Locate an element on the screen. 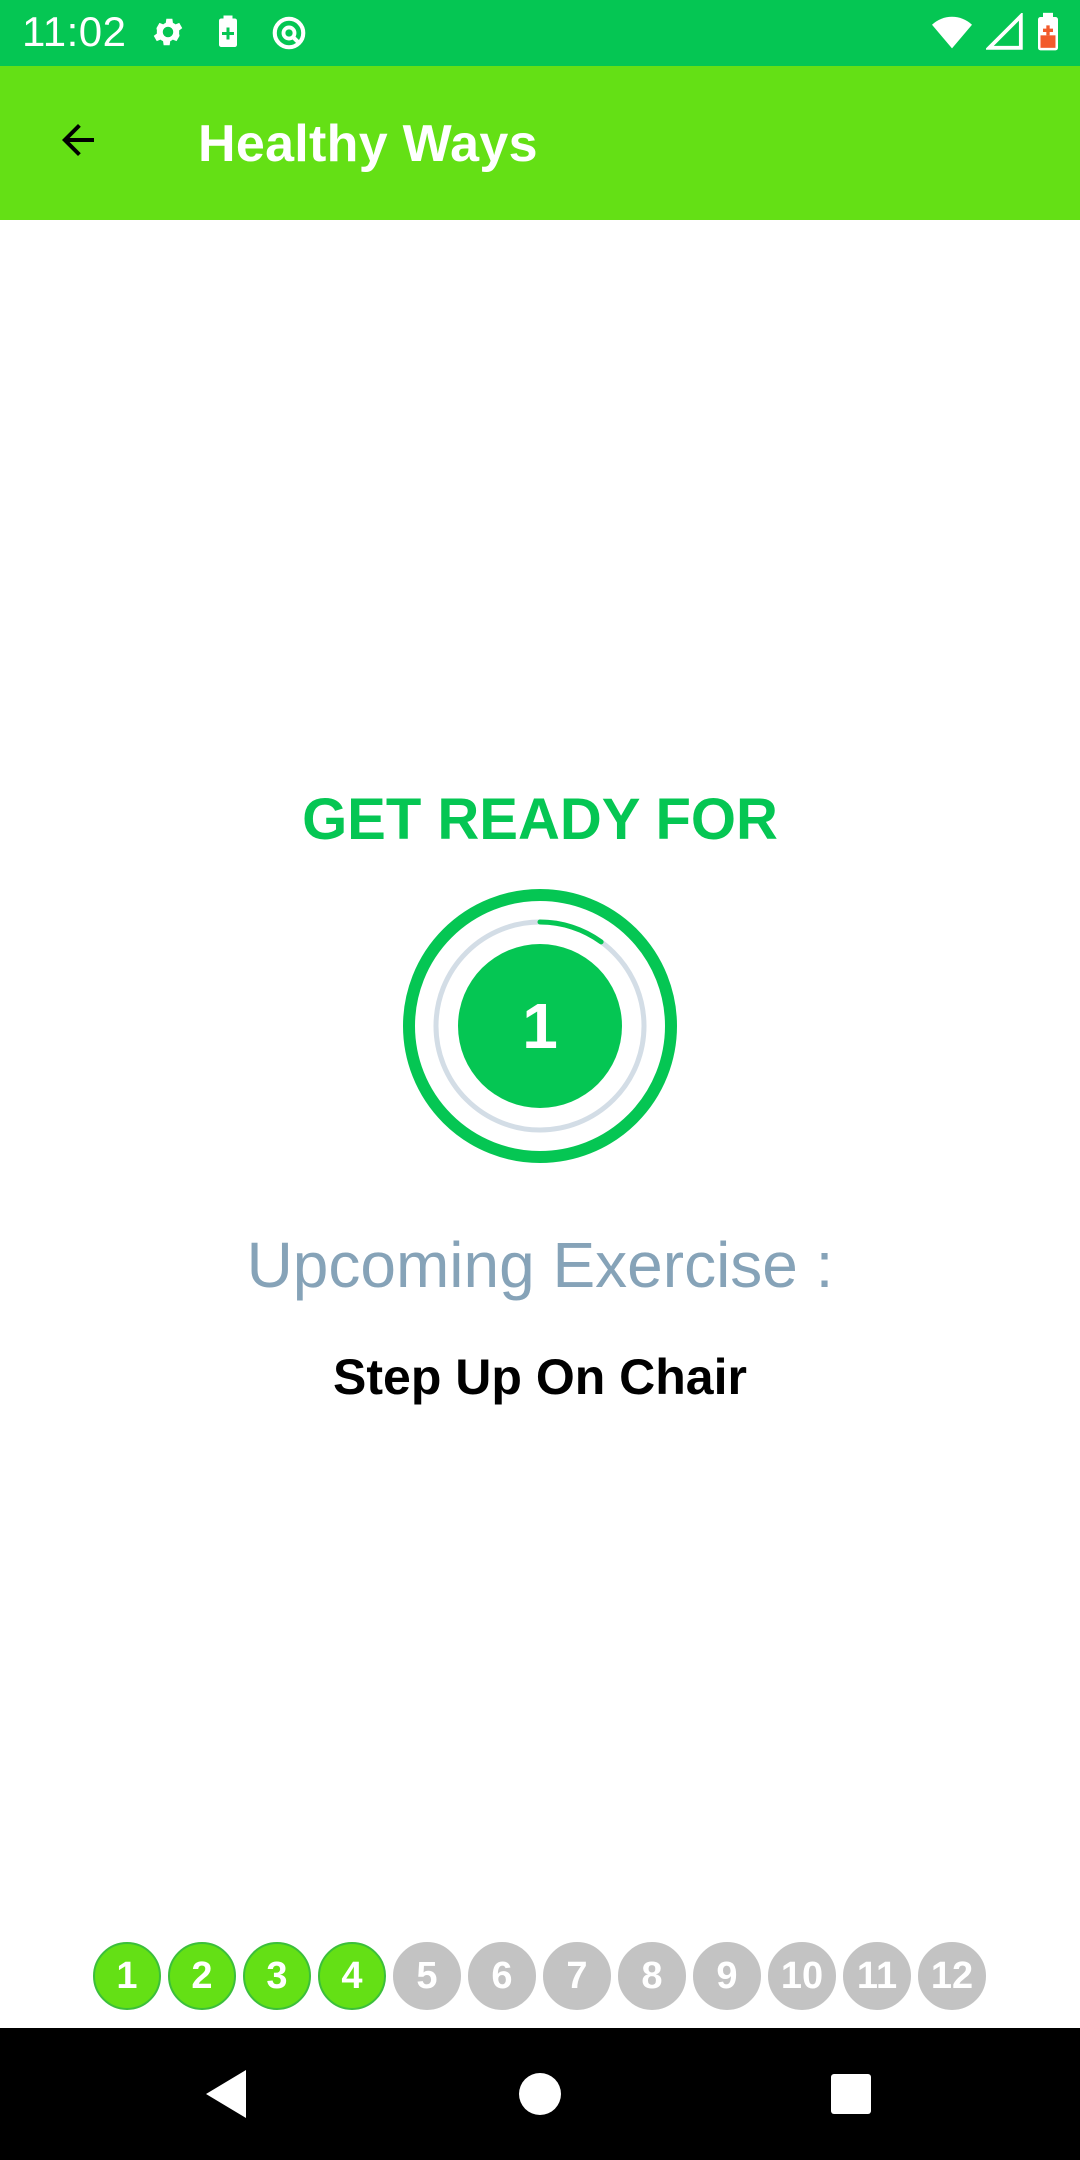 The width and height of the screenshot is (1080, 2160). gear-icon is located at coordinates (168, 35).